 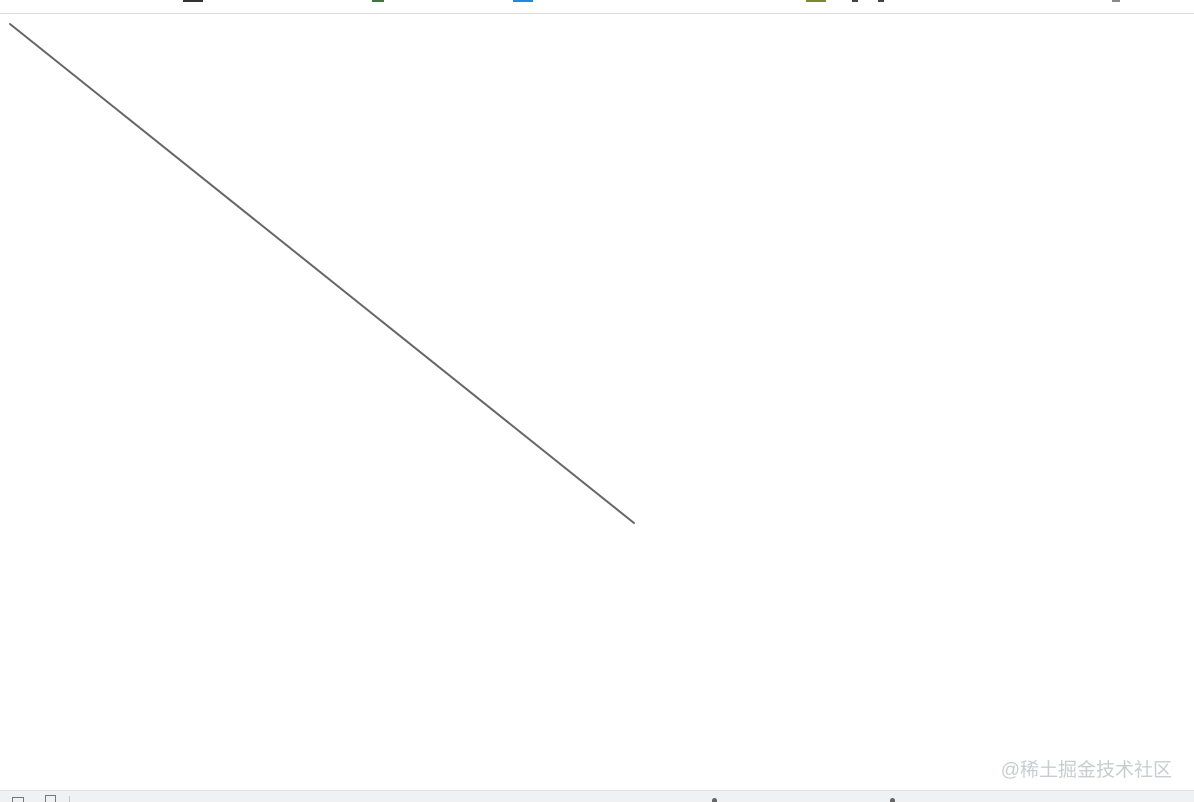 I want to click on toolbar-dark-icon, so click(x=193, y=1).